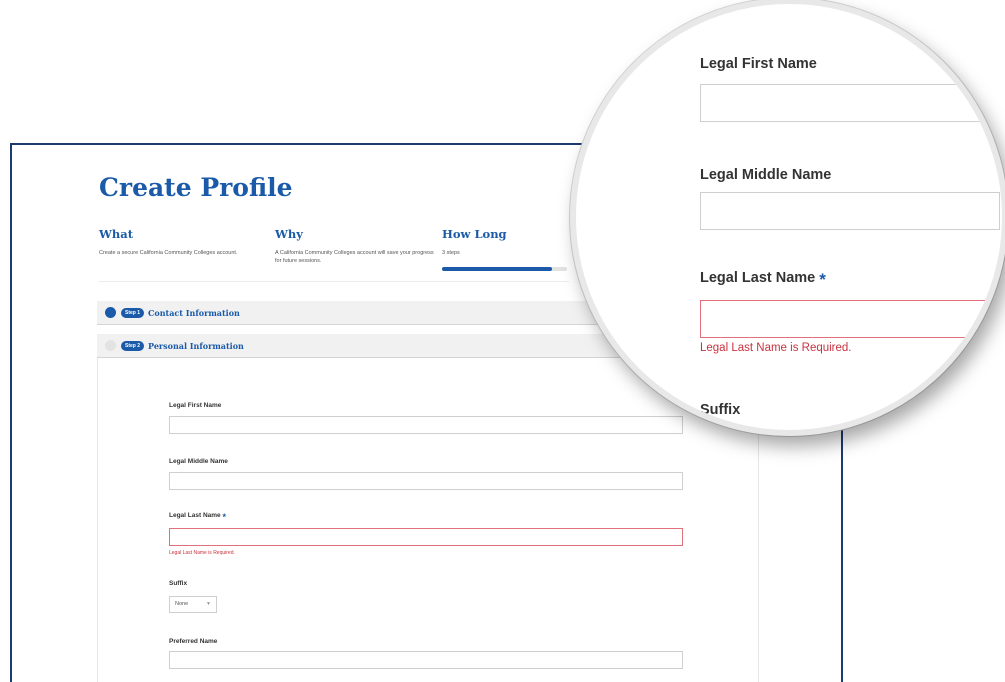  I want to click on magnified-last-name-error: Legal Last Name is Required., so click(776, 348).